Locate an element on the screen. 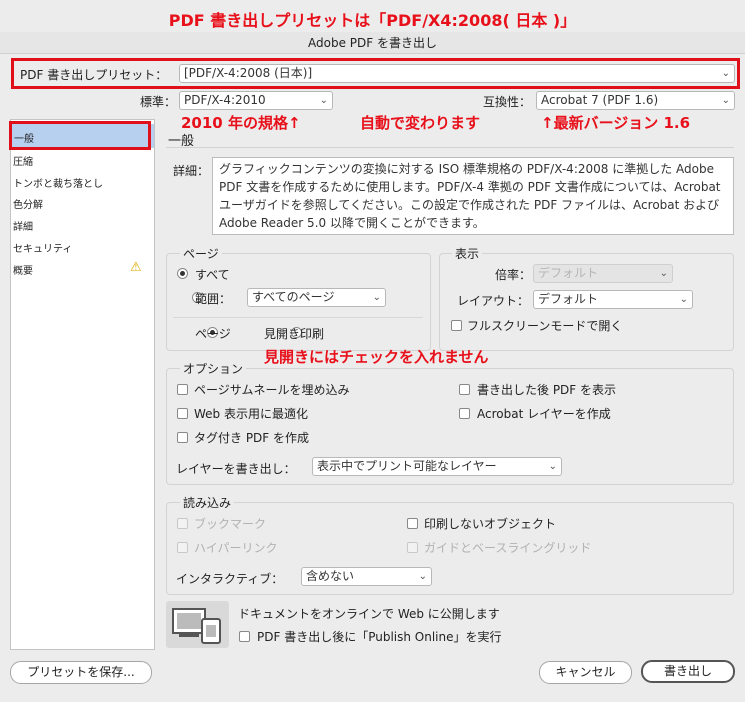 This screenshot has width=745, height=702. pages-group-title: ページ is located at coordinates (201, 253).